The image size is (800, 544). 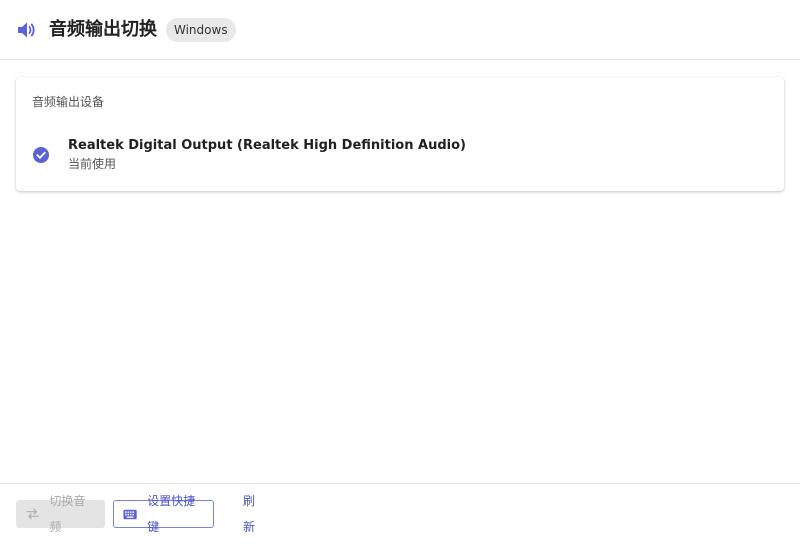 I want to click on refresh-label: 刷新, so click(x=249, y=514).